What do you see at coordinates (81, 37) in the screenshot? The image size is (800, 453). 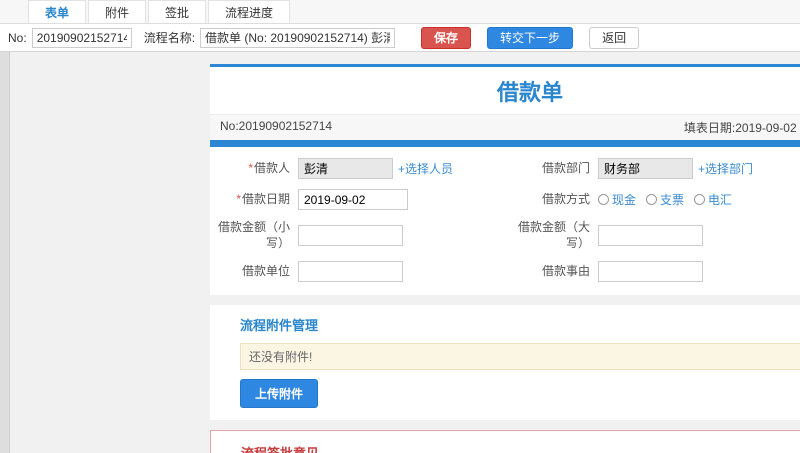 I see `no-input` at bounding box center [81, 37].